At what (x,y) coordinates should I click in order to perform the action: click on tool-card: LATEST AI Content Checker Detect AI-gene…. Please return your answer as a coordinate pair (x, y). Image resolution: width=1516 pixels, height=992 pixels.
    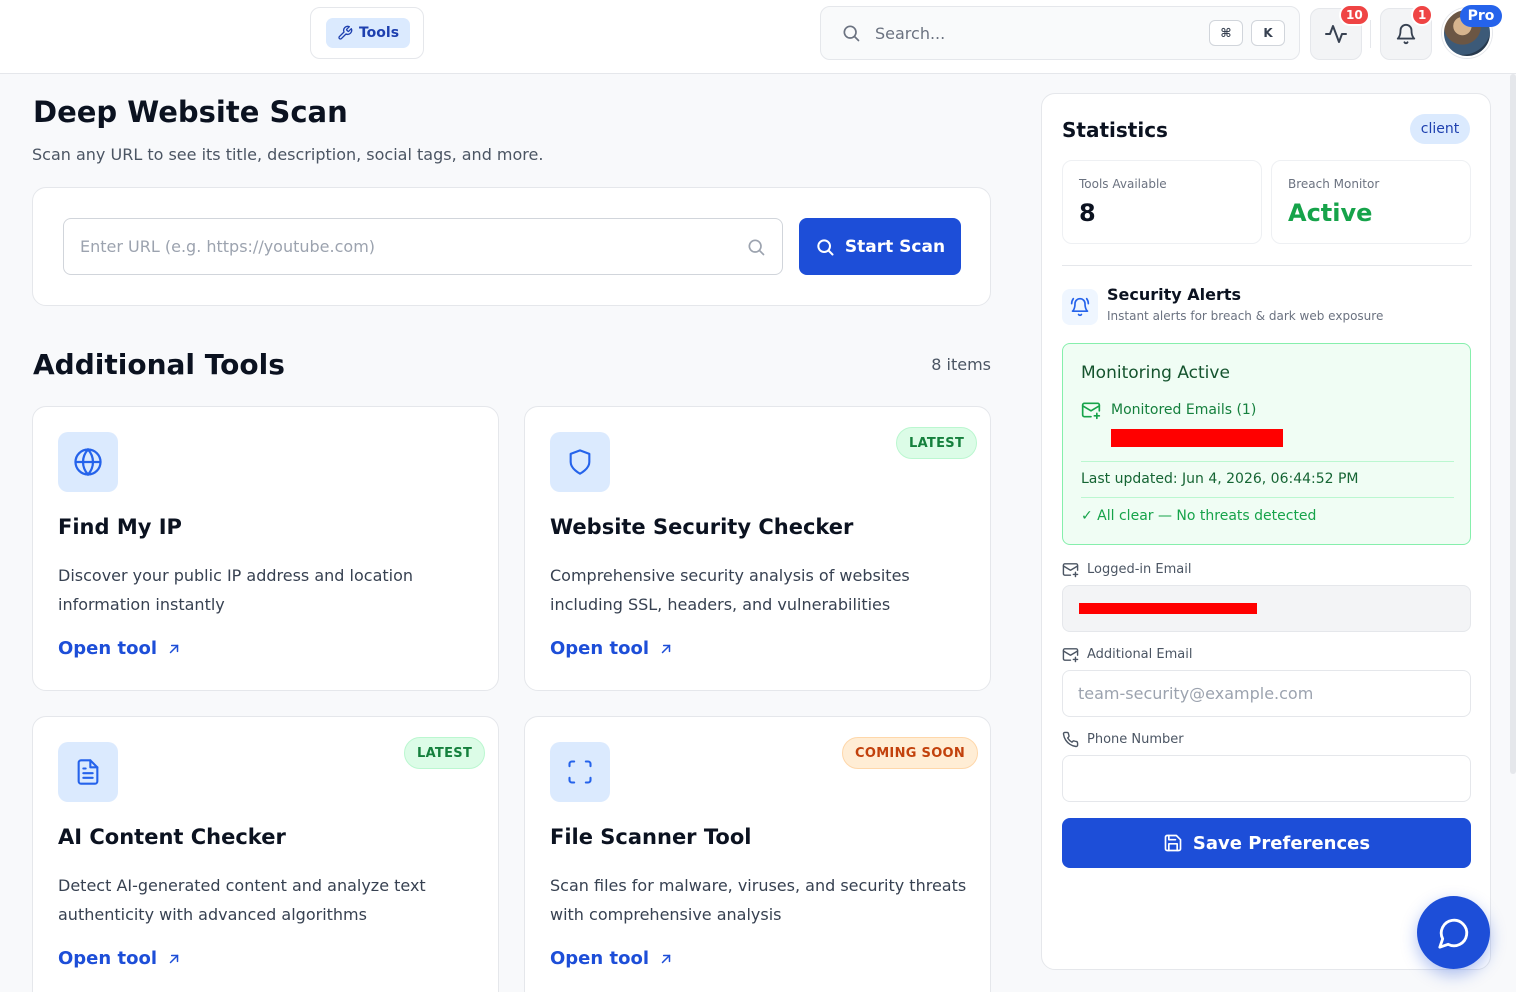
    Looking at the image, I should click on (265, 854).